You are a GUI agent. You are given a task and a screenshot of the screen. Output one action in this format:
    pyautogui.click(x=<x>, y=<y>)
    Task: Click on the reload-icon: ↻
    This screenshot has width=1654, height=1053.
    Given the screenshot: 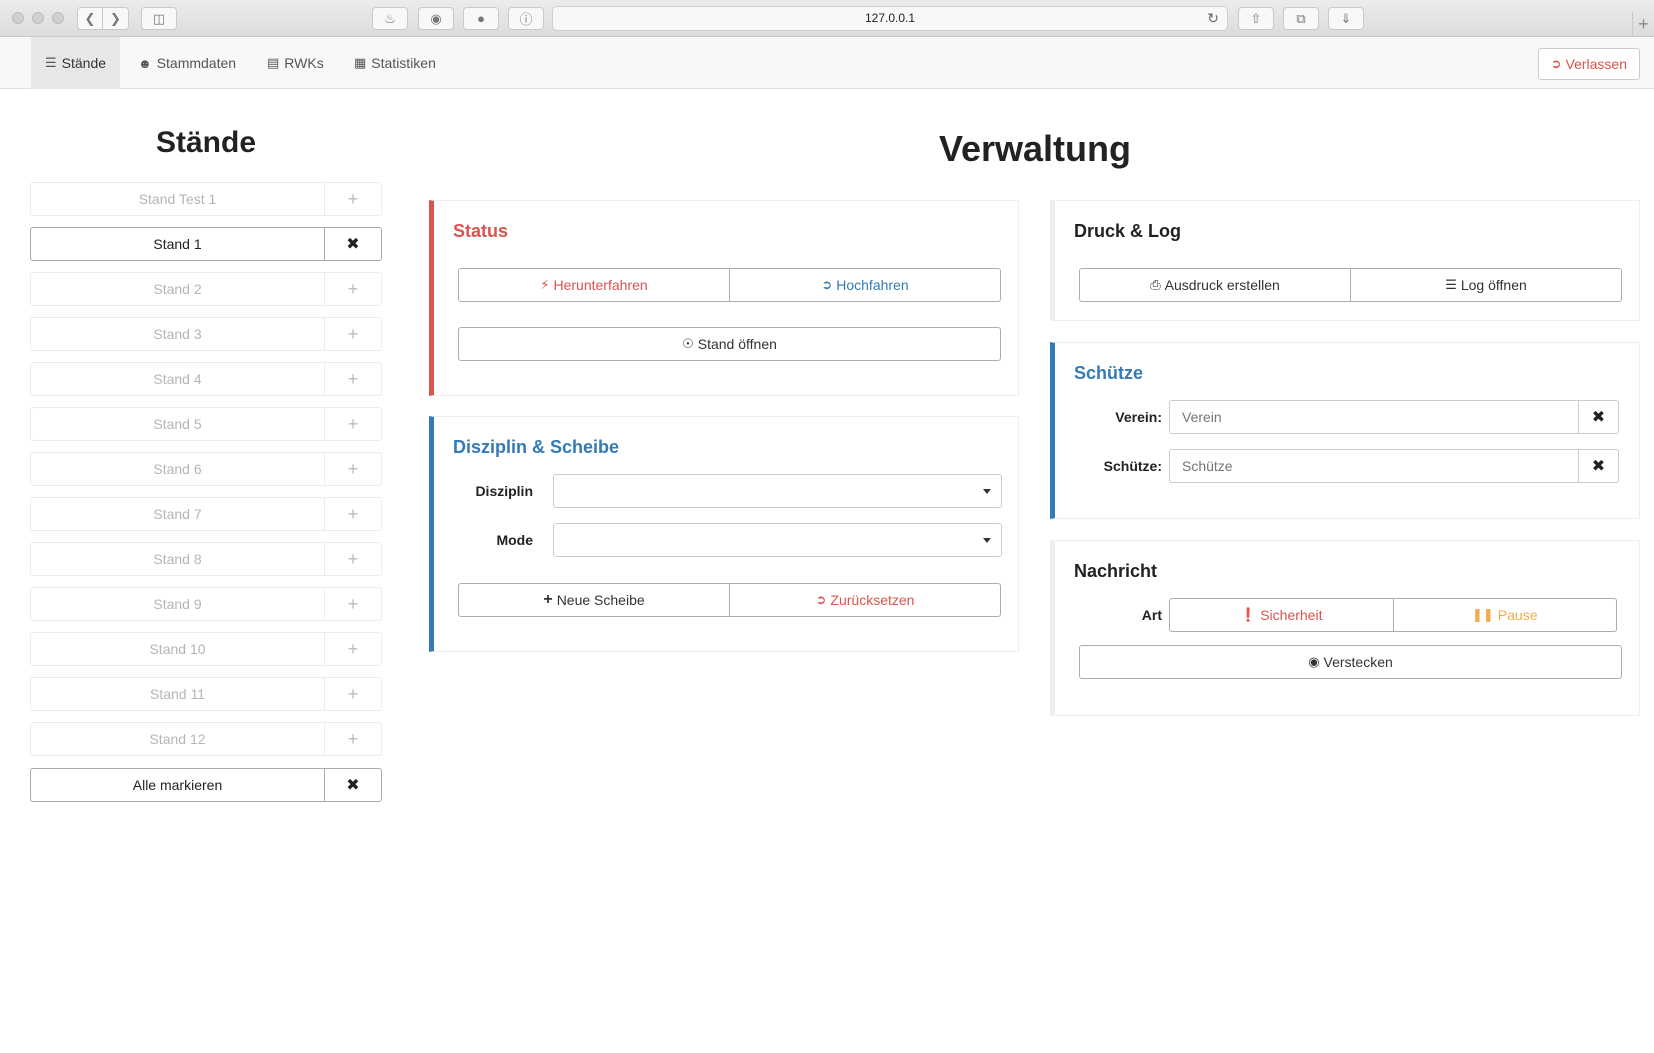 What is the action you would take?
    pyautogui.click(x=1213, y=18)
    